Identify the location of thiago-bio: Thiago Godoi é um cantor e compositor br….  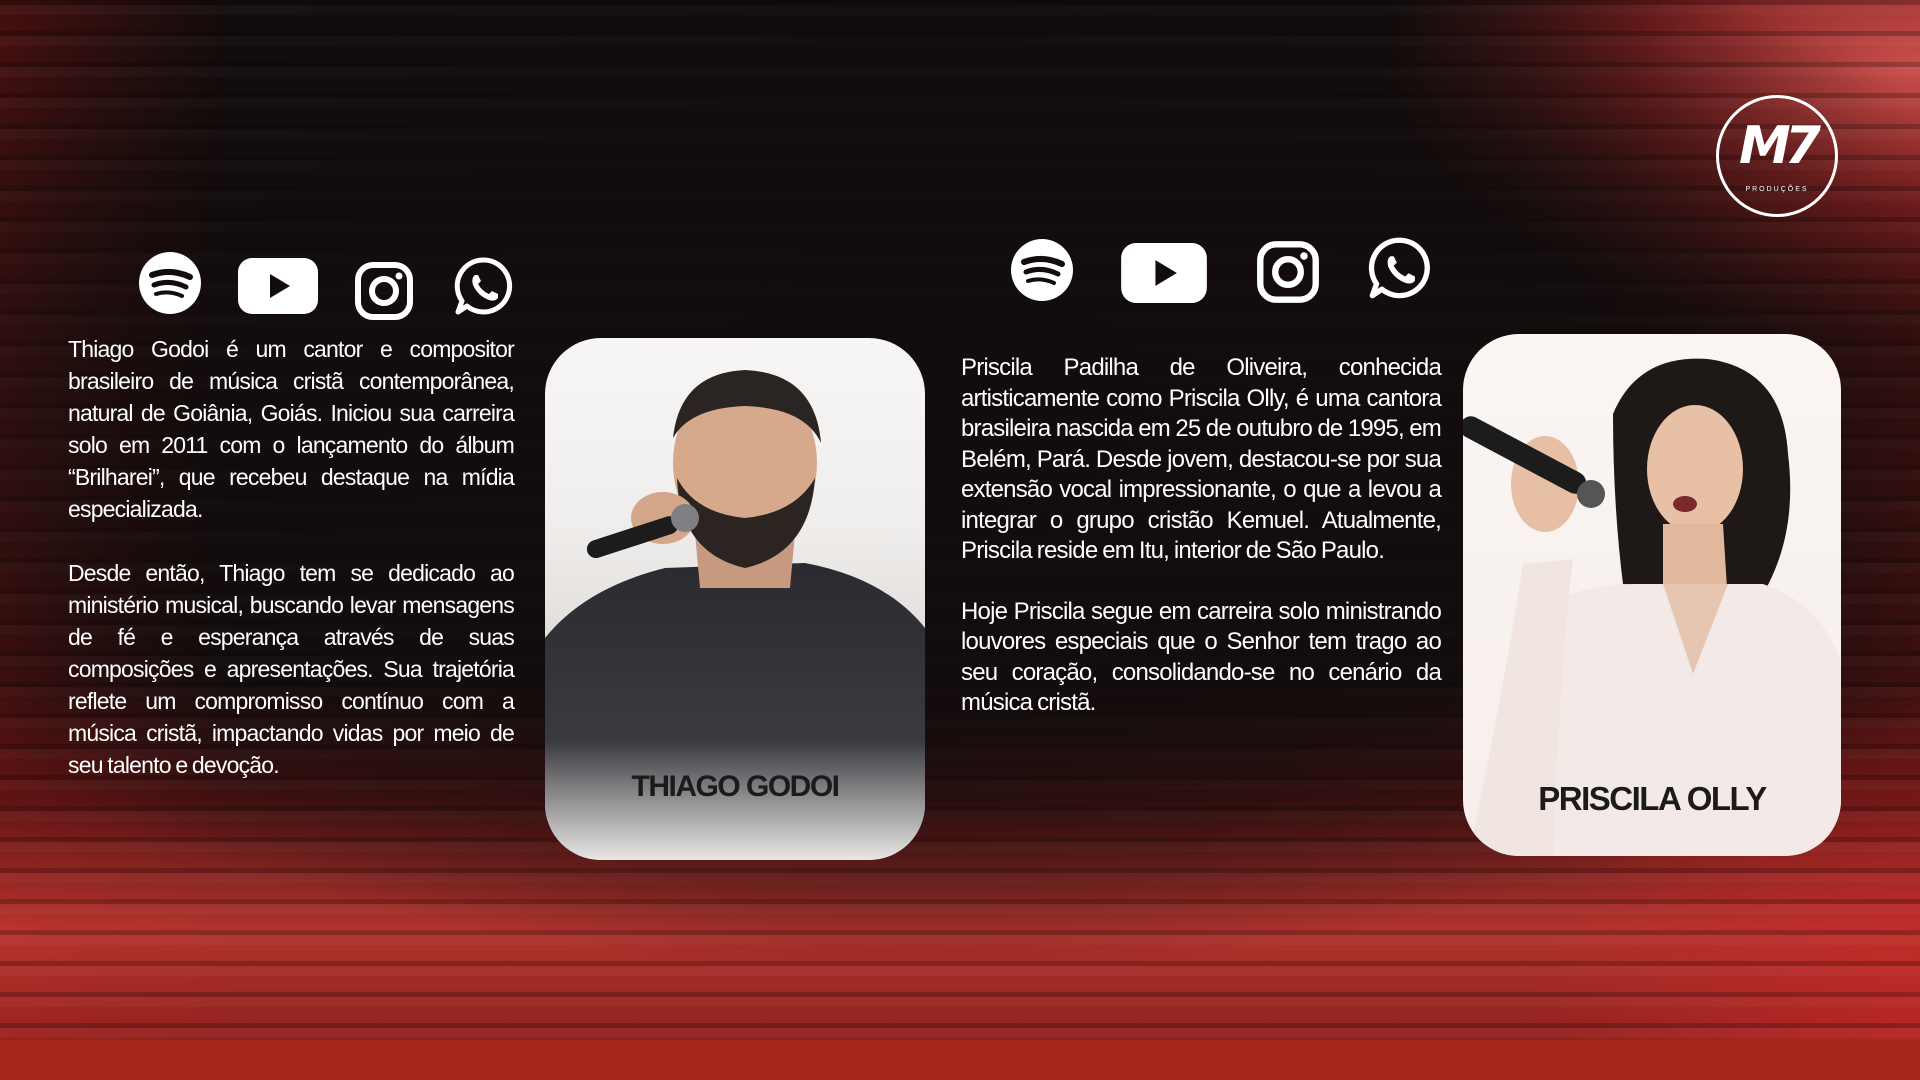
(291, 557).